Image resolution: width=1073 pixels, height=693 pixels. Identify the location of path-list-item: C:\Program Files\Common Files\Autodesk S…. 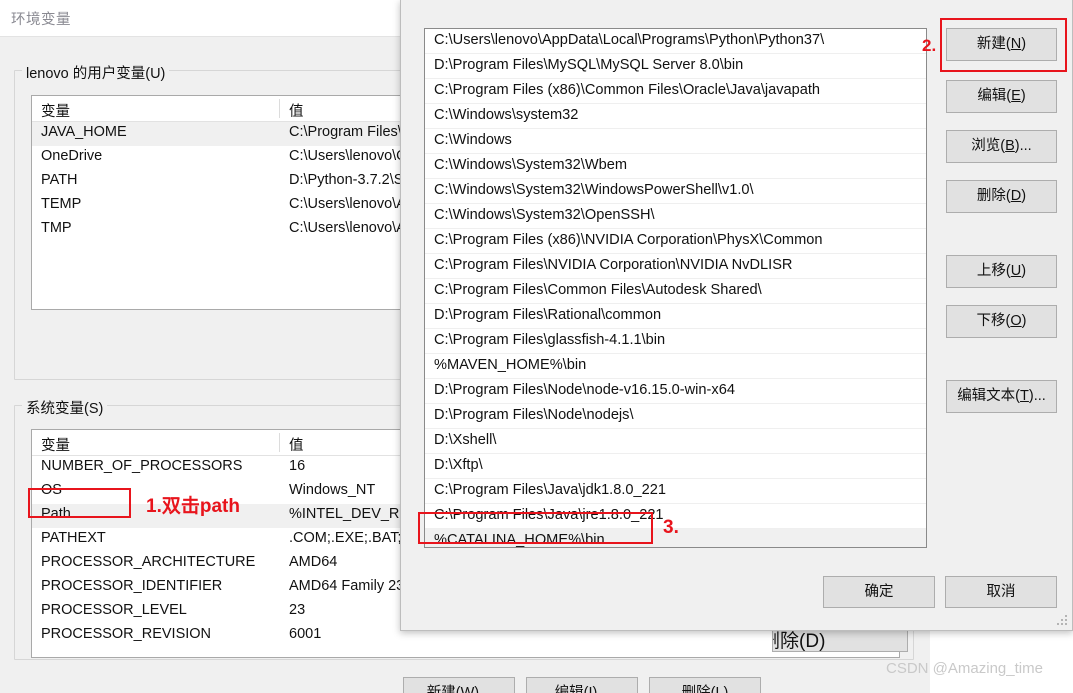
(675, 291).